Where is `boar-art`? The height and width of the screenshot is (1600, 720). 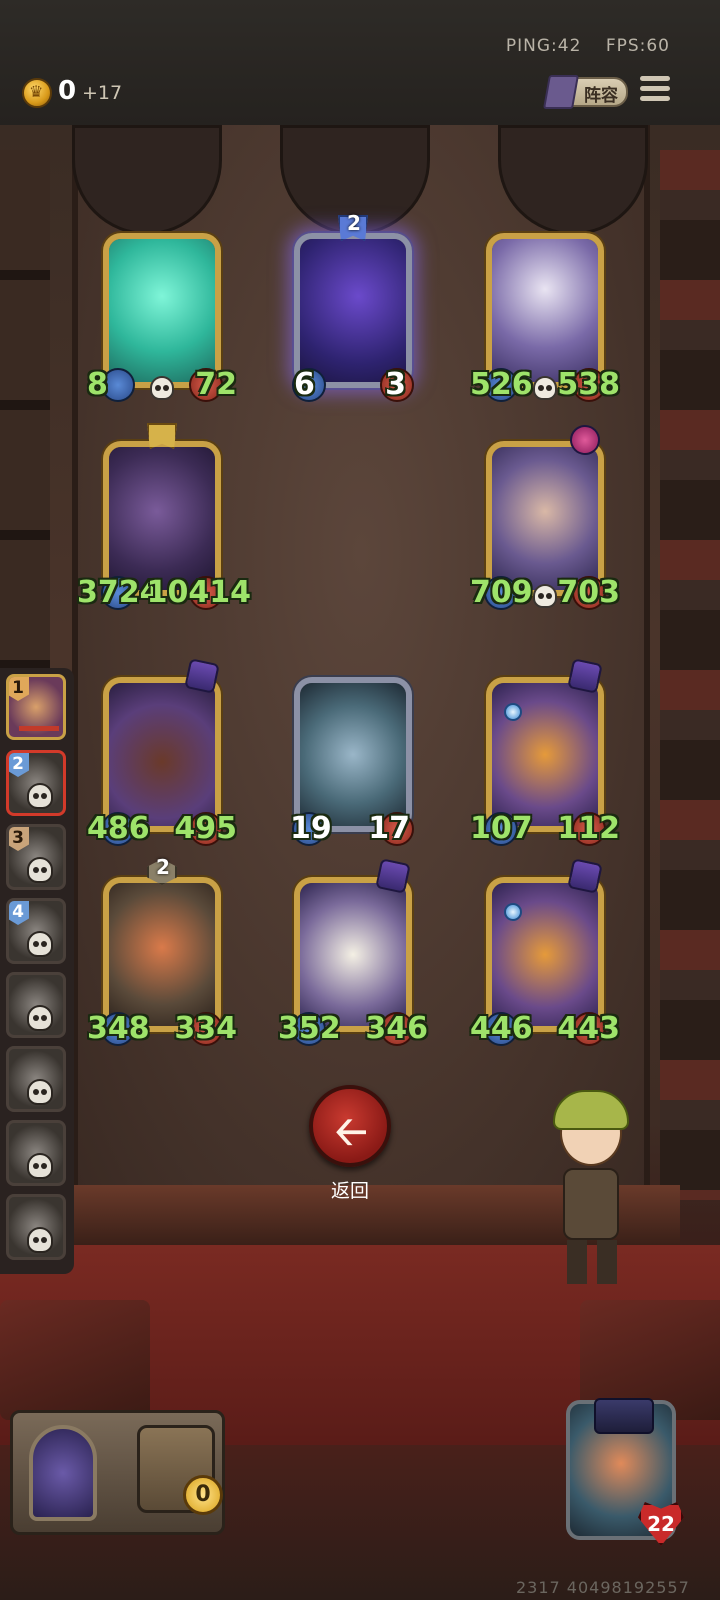 boar-art is located at coordinates (162, 754).